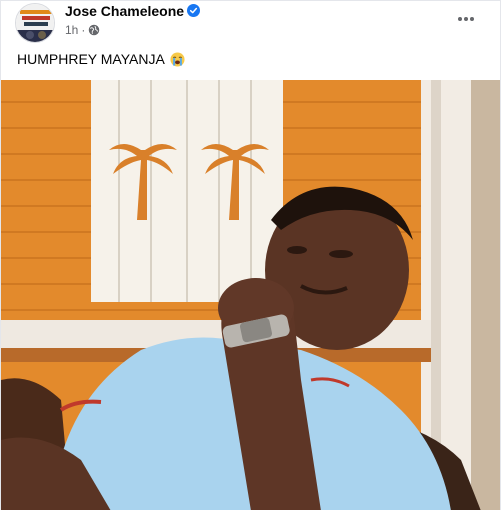 The image size is (501, 510). What do you see at coordinates (124, 11) in the screenshot?
I see `author-name: Jose Chameleone` at bounding box center [124, 11].